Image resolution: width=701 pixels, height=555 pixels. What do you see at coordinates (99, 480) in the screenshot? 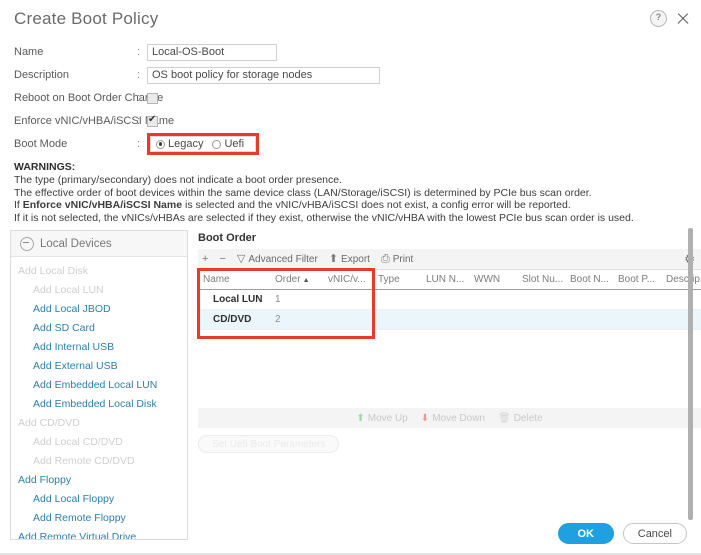
I see `device-item-add-floppy: Add Floppy` at bounding box center [99, 480].